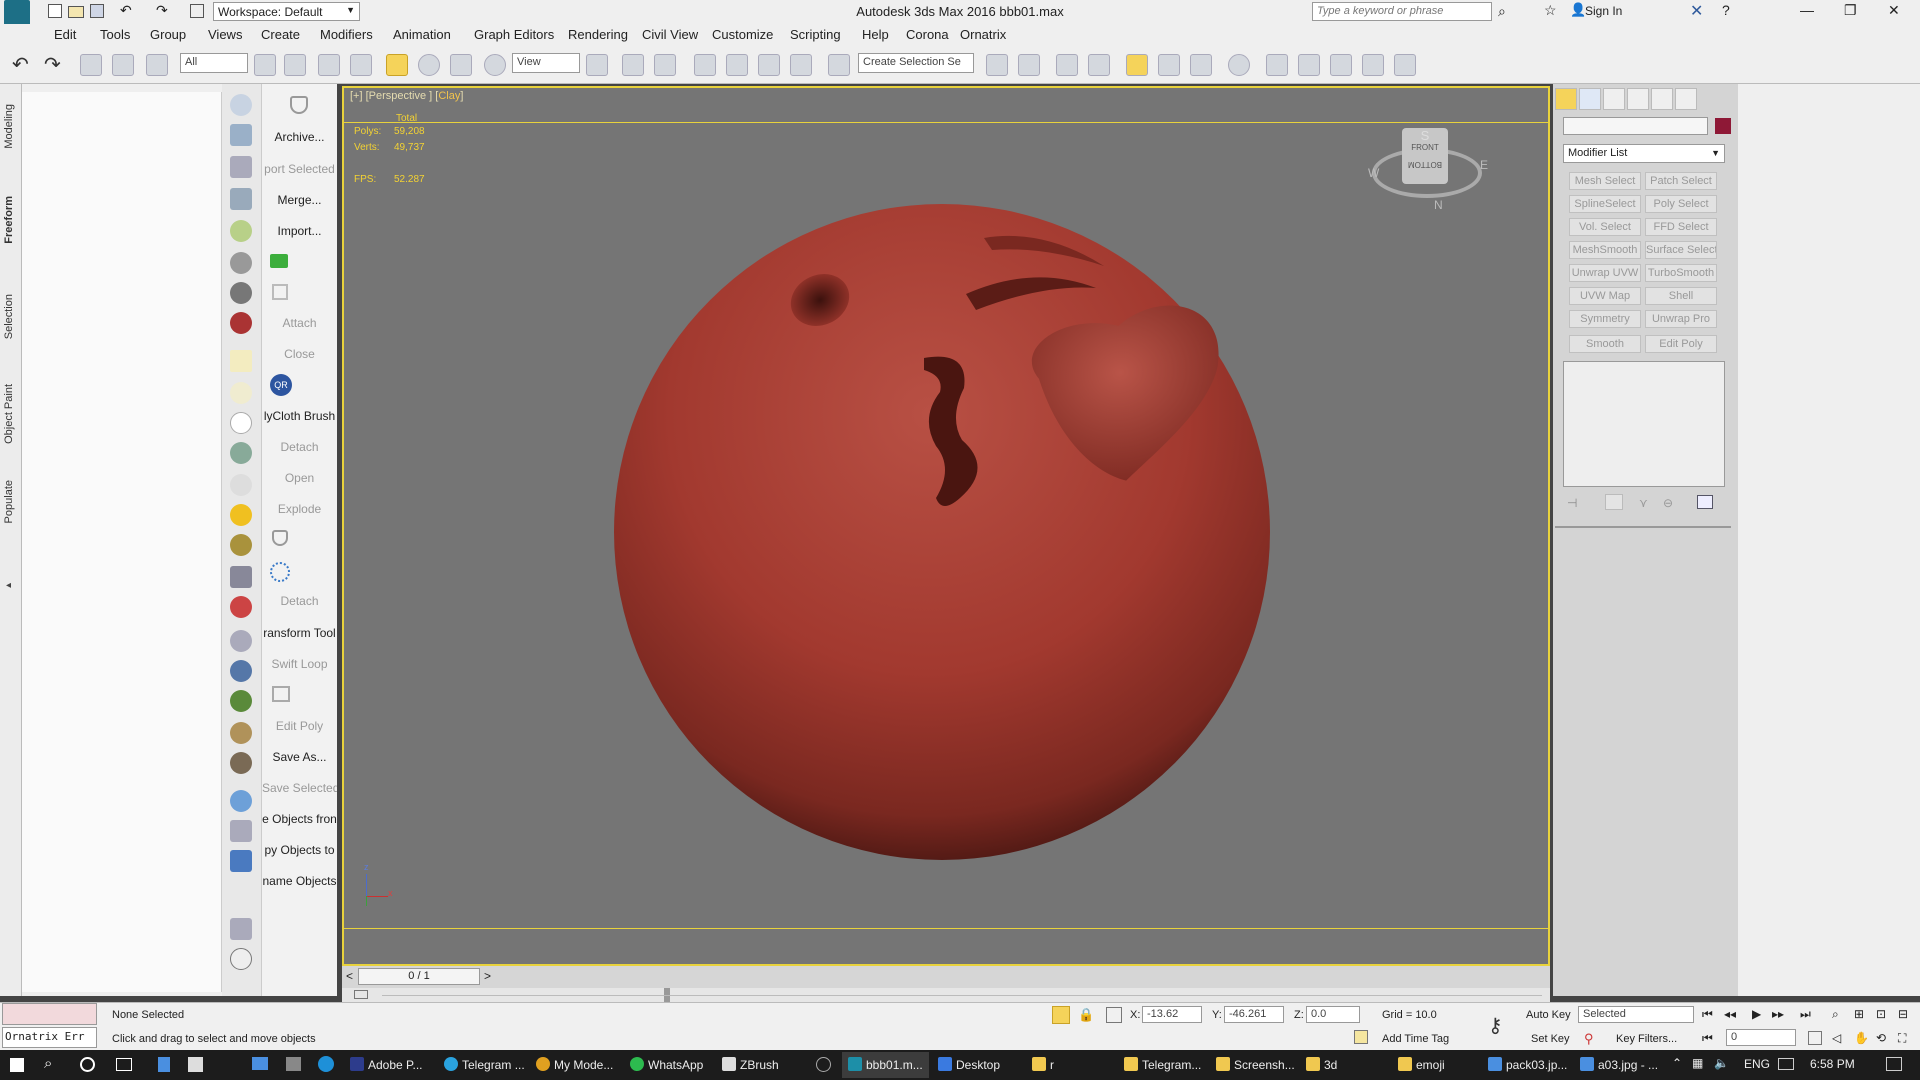  I want to click on current-frame-field: 0, so click(1761, 1037).